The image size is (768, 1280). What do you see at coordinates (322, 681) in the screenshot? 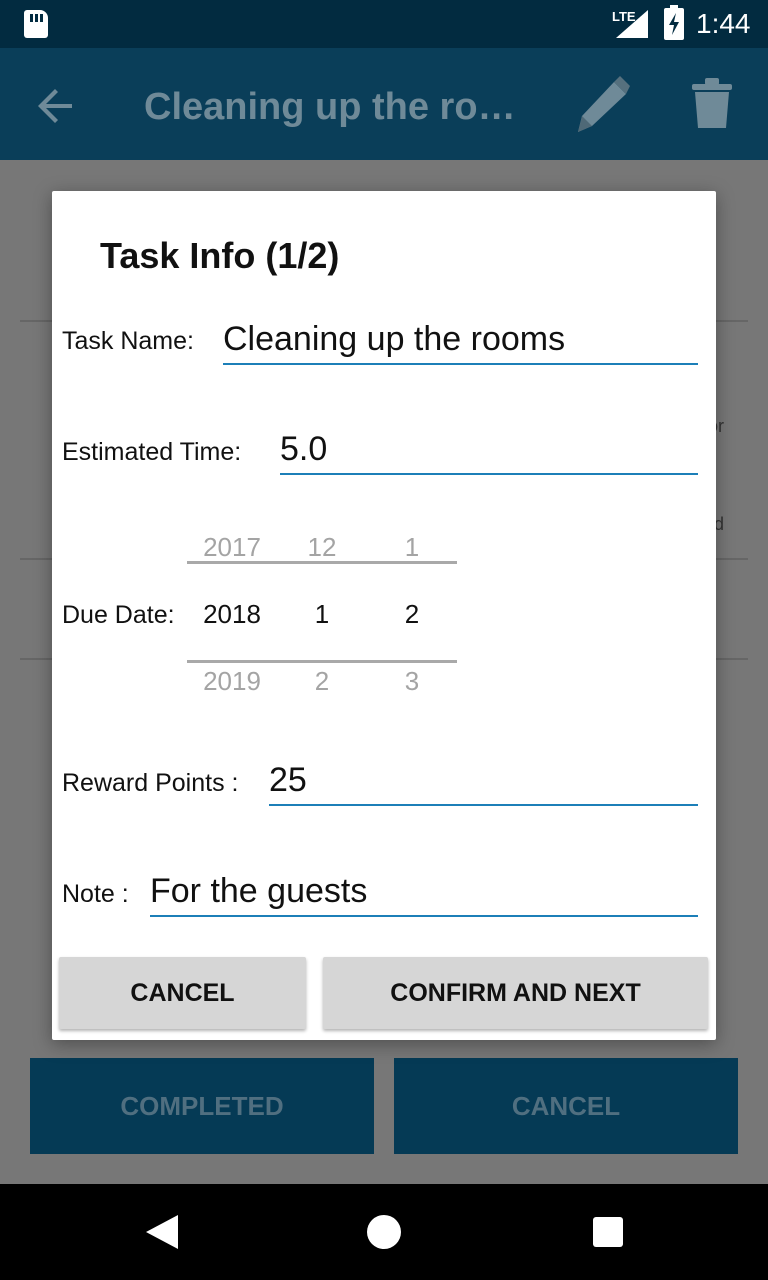
I see `month-next: 2` at bounding box center [322, 681].